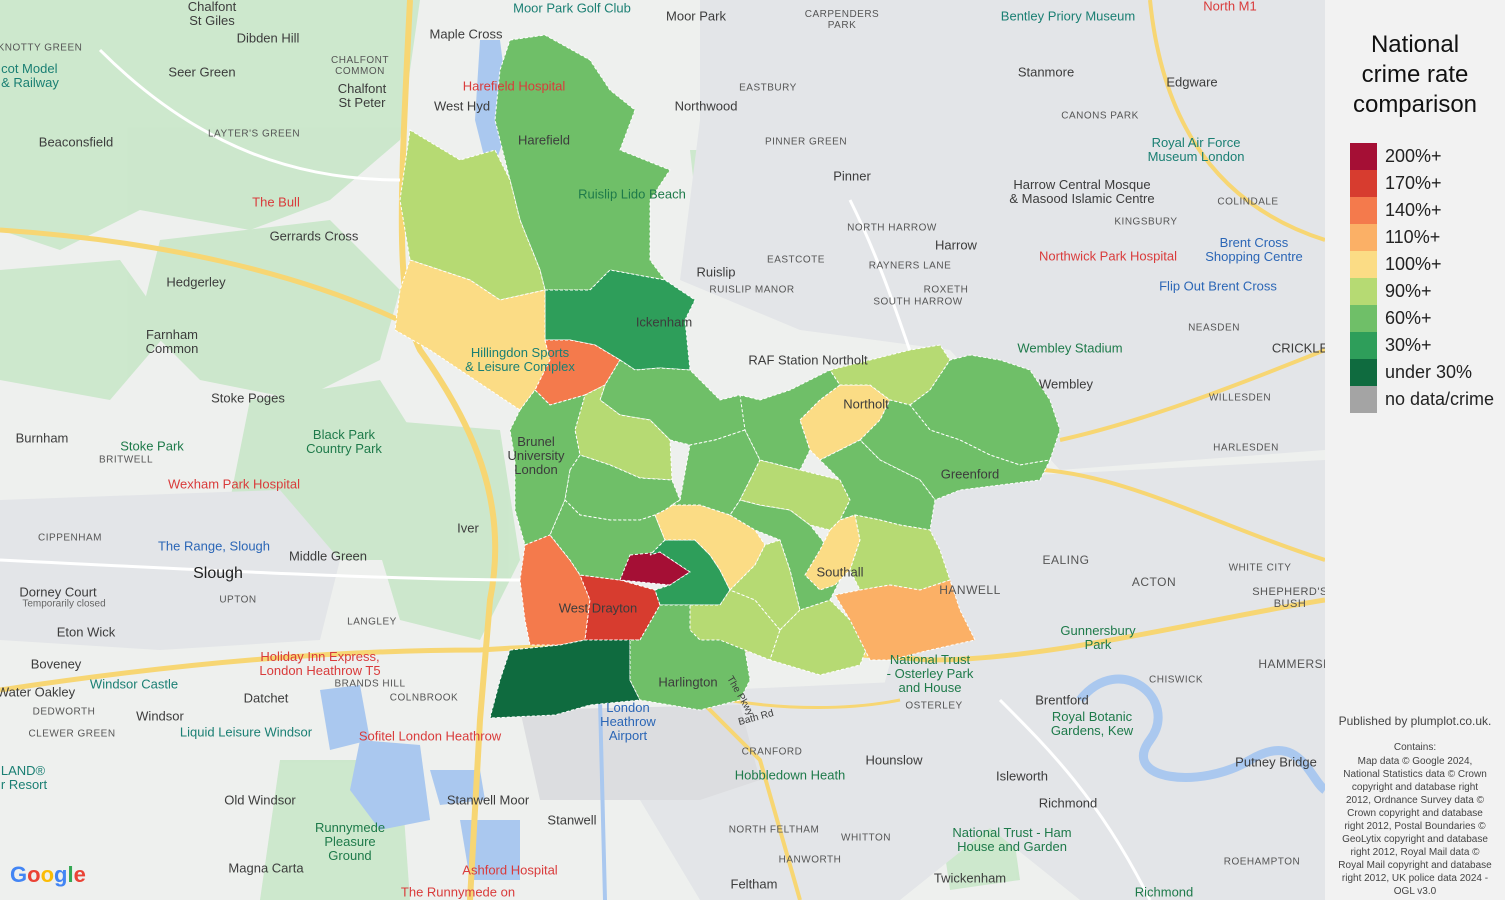 Image resolution: width=1505 pixels, height=900 pixels. What do you see at coordinates (1262, 862) in the screenshot?
I see `label-roehampton: ROEHAMPTON` at bounding box center [1262, 862].